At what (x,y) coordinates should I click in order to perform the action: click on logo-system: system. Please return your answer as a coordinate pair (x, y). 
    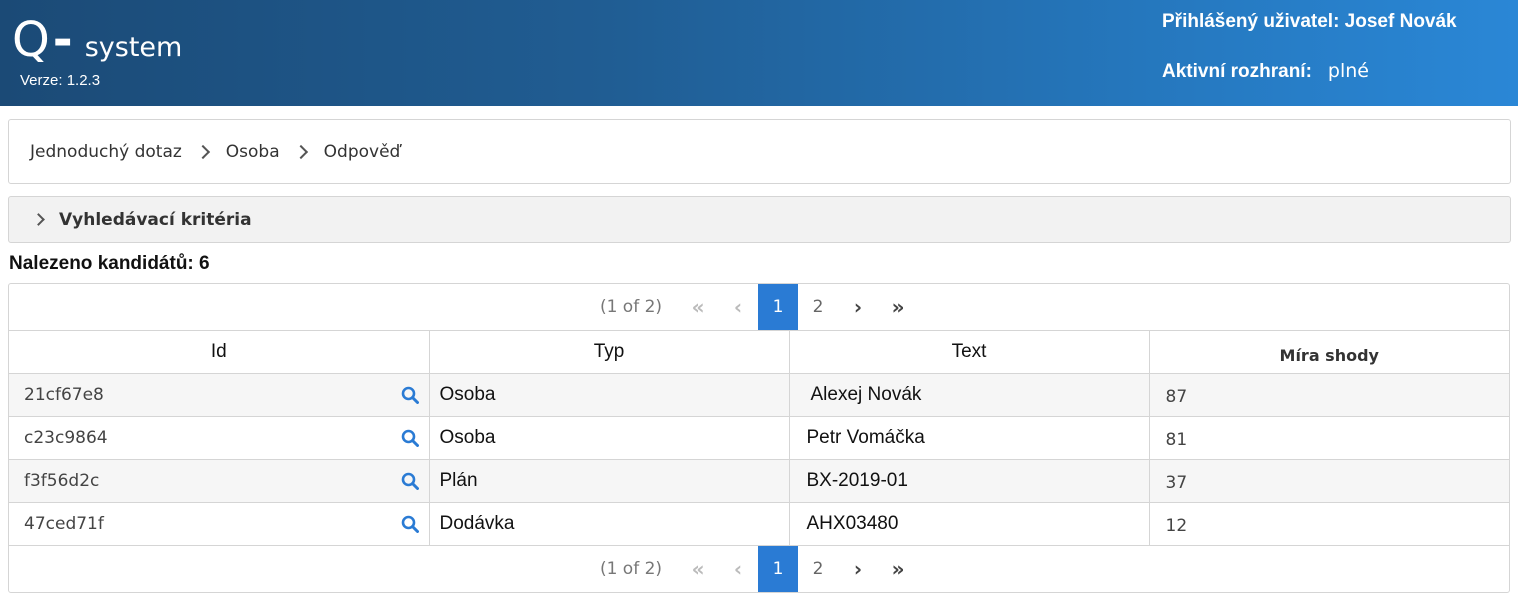
    Looking at the image, I should click on (133, 47).